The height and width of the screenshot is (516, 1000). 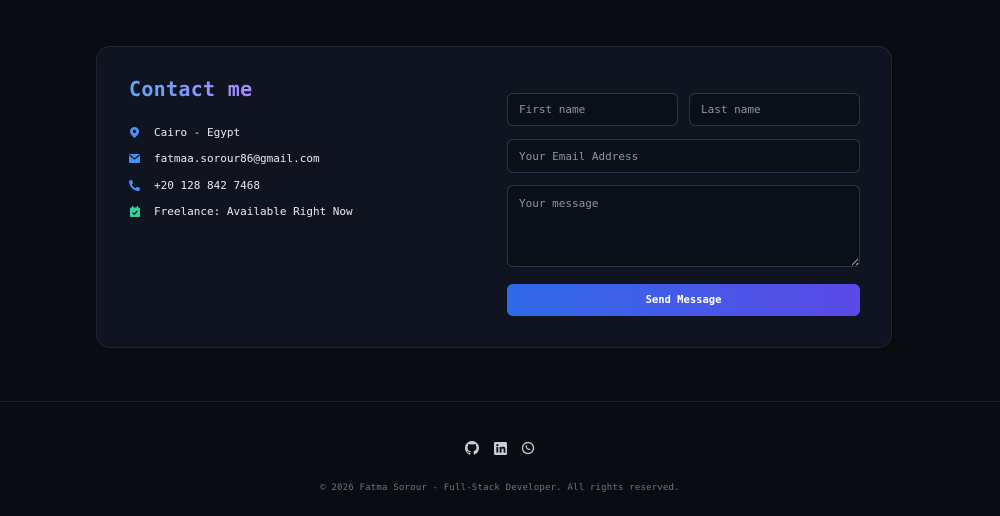 What do you see at coordinates (472, 448) in the screenshot?
I see `github-icon` at bounding box center [472, 448].